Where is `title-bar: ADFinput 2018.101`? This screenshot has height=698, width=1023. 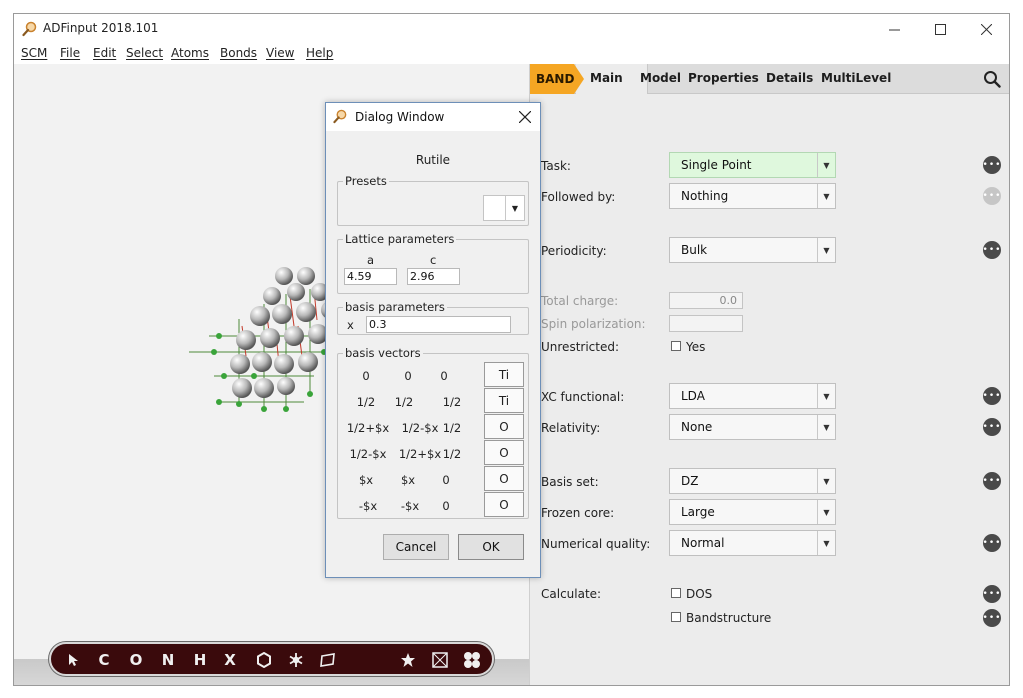
title-bar: ADFinput 2018.101 is located at coordinates (511, 29).